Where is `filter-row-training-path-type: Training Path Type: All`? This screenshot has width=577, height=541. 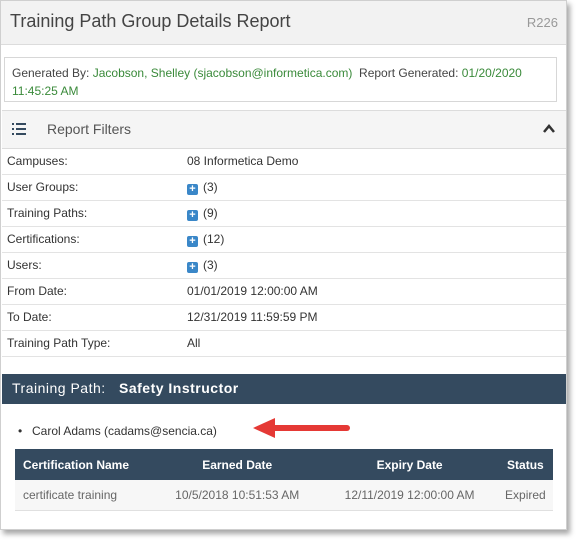 filter-row-training-path-type: Training Path Type: All is located at coordinates (284, 343).